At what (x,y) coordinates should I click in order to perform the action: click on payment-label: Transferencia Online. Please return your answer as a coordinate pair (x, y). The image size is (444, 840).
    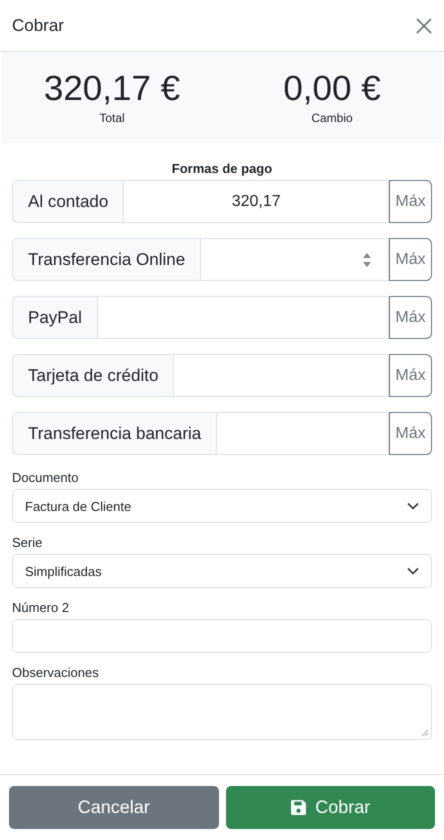
    Looking at the image, I should click on (107, 259).